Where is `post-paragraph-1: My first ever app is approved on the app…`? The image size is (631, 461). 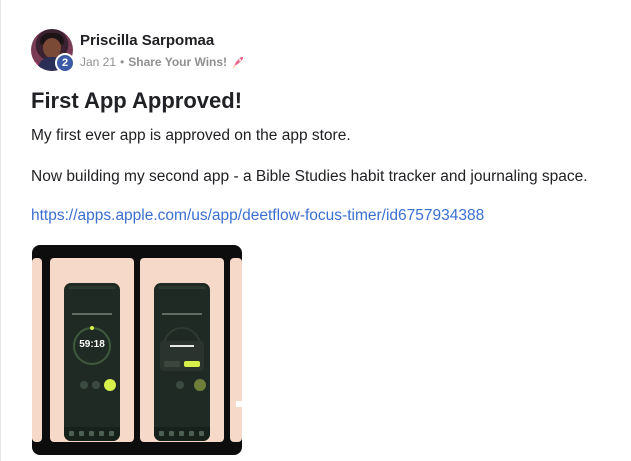
post-paragraph-1: My first ever app is approved on the app… is located at coordinates (191, 135).